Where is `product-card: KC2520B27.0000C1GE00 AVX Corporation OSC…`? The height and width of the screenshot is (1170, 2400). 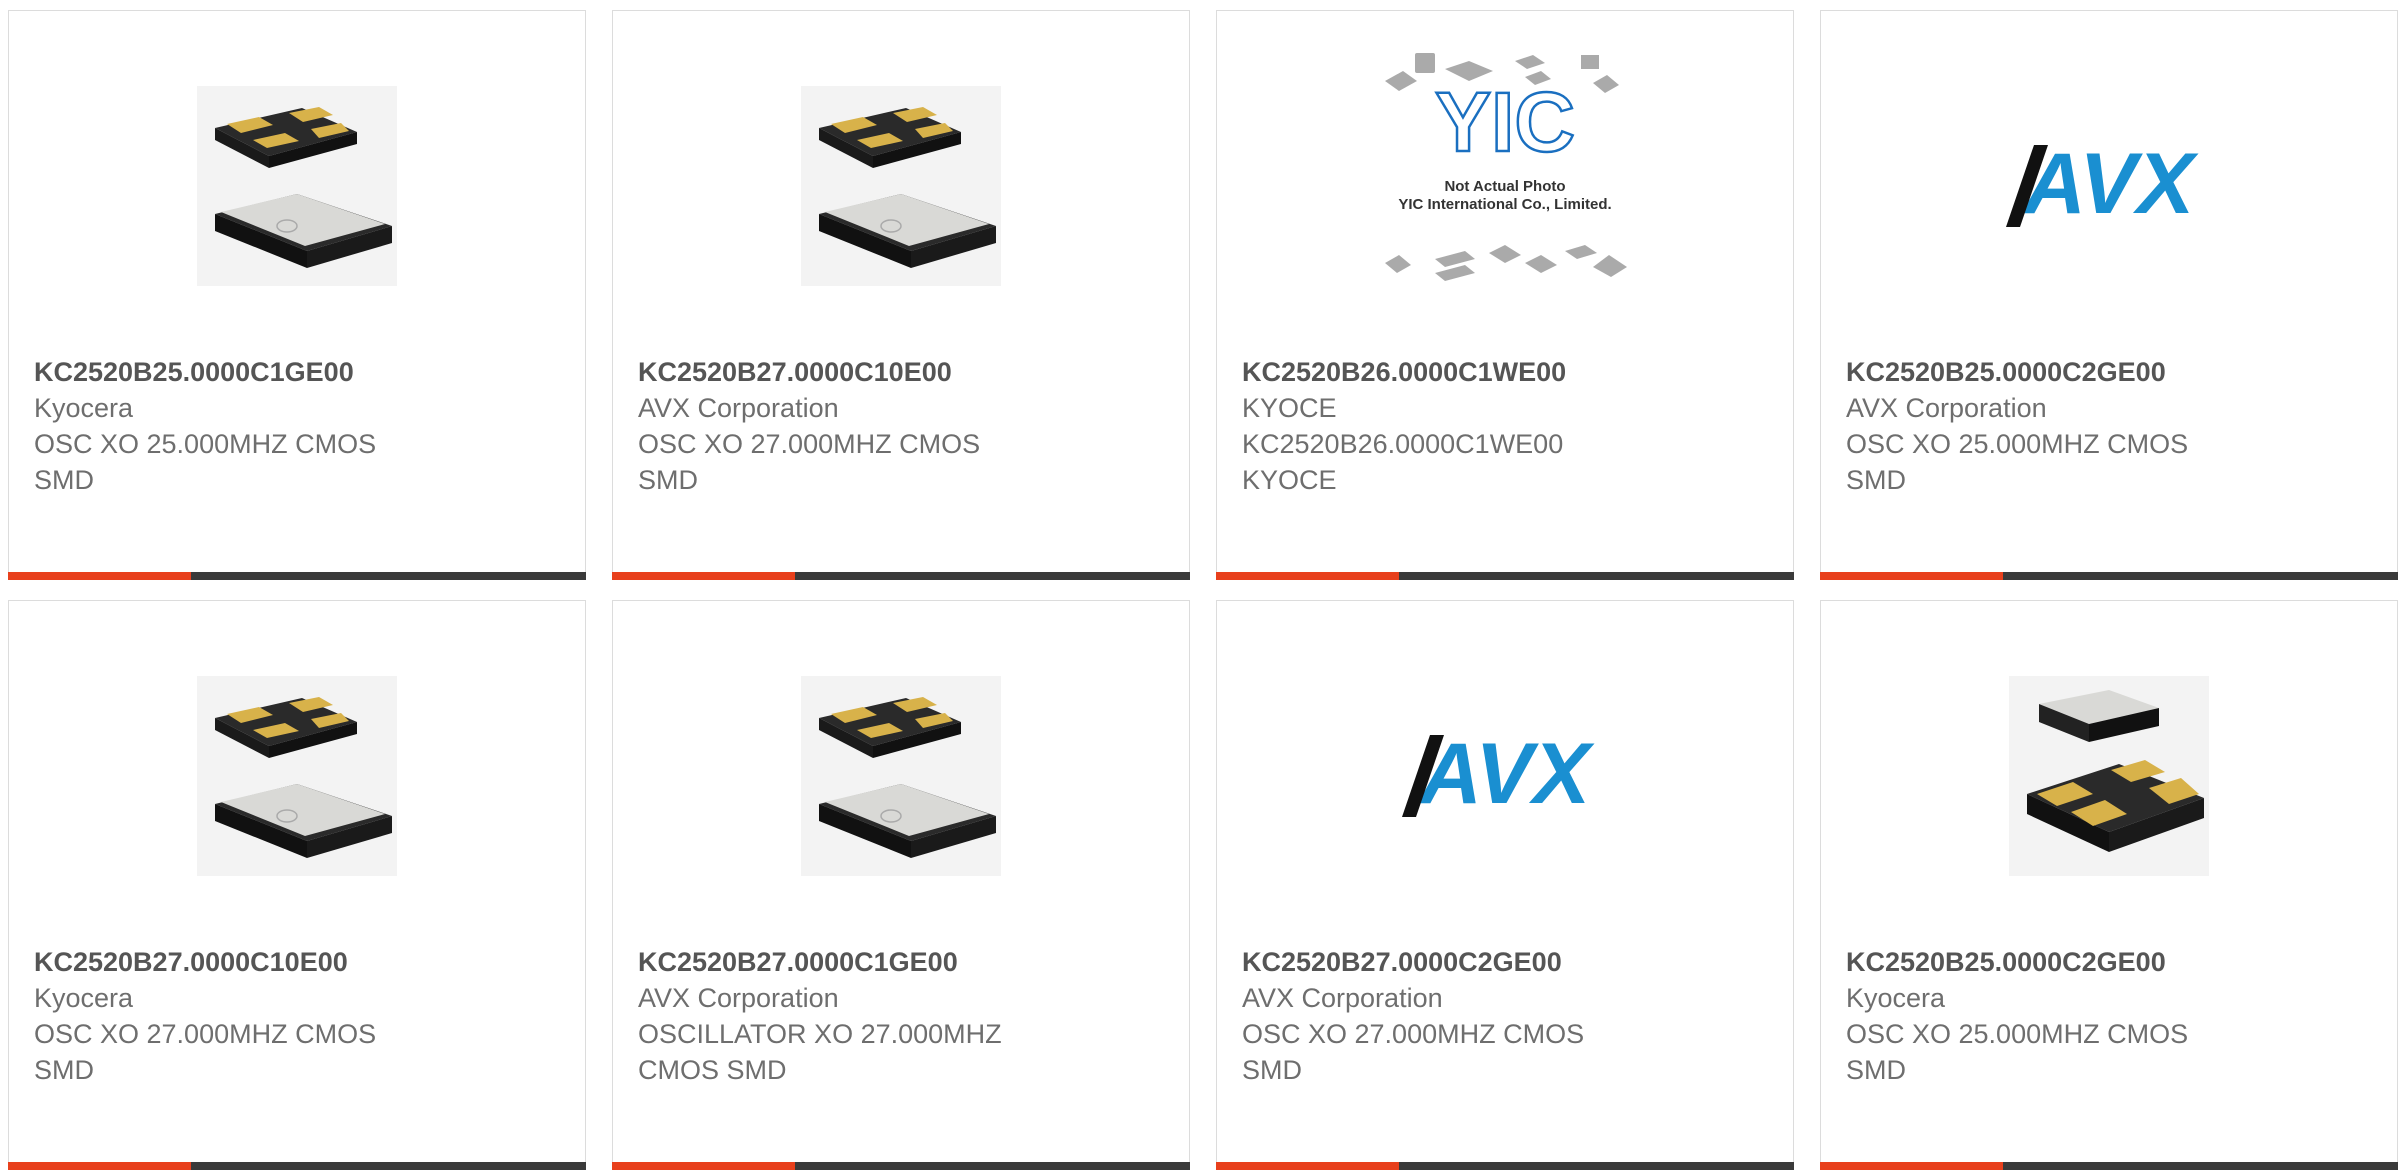 product-card: KC2520B27.0000C1GE00 AVX Corporation OSC… is located at coordinates (901, 885).